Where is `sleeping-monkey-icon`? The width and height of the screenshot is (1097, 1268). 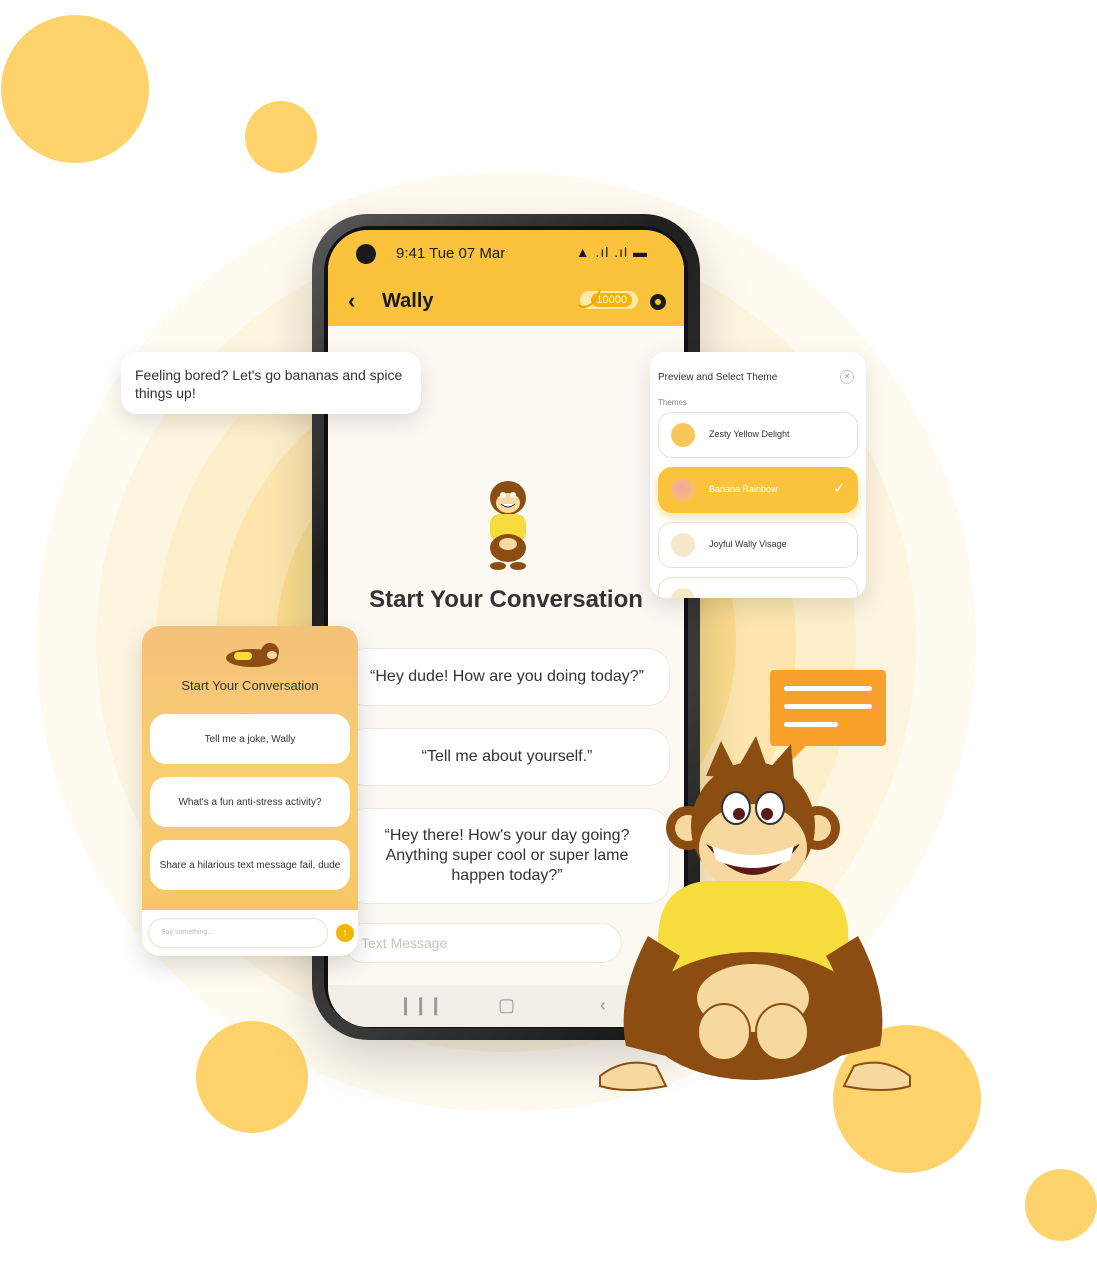 sleeping-monkey-icon is located at coordinates (252, 655).